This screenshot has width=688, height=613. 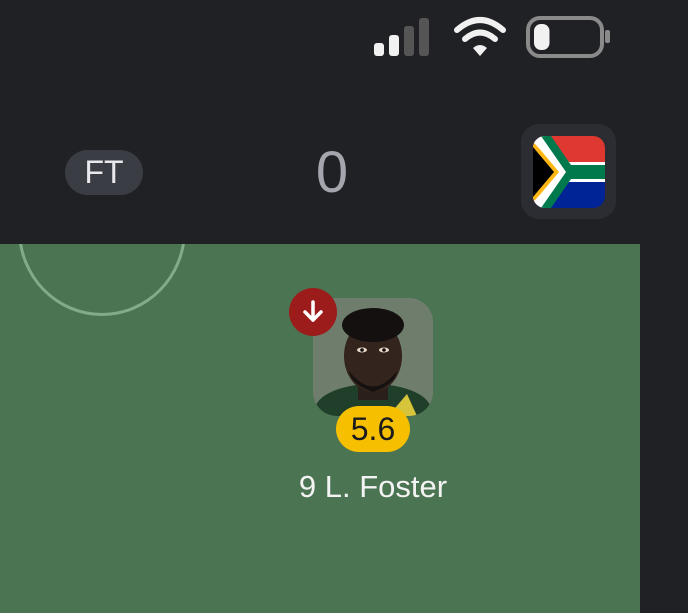 I want to click on wifi-icon, so click(x=480, y=36).